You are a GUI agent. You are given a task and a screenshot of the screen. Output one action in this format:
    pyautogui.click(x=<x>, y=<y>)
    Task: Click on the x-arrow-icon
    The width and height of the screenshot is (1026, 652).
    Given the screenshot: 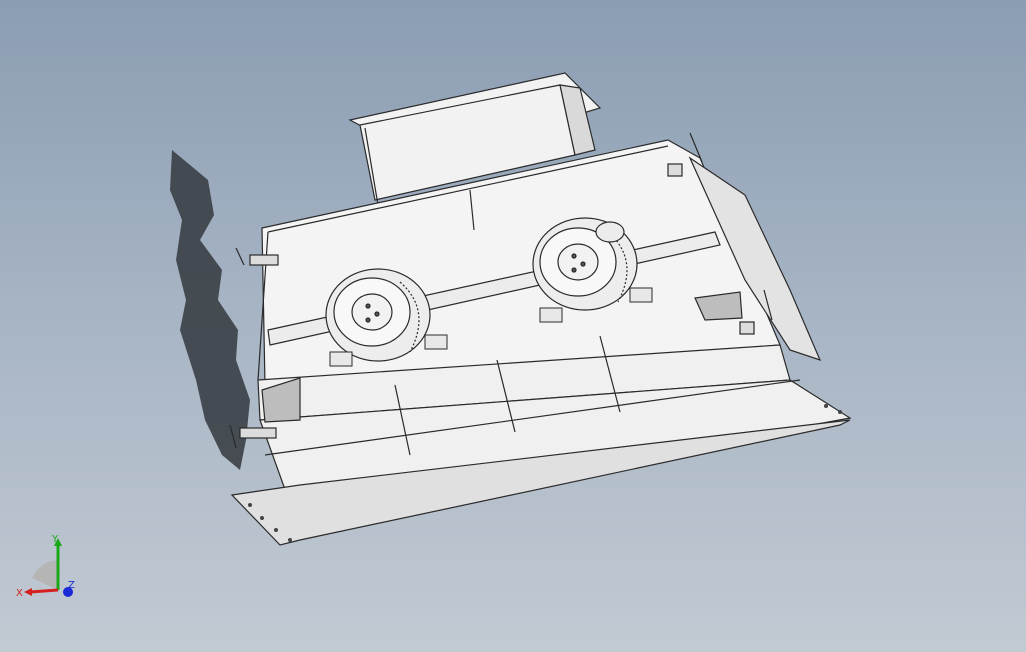 What is the action you would take?
    pyautogui.click(x=28, y=592)
    